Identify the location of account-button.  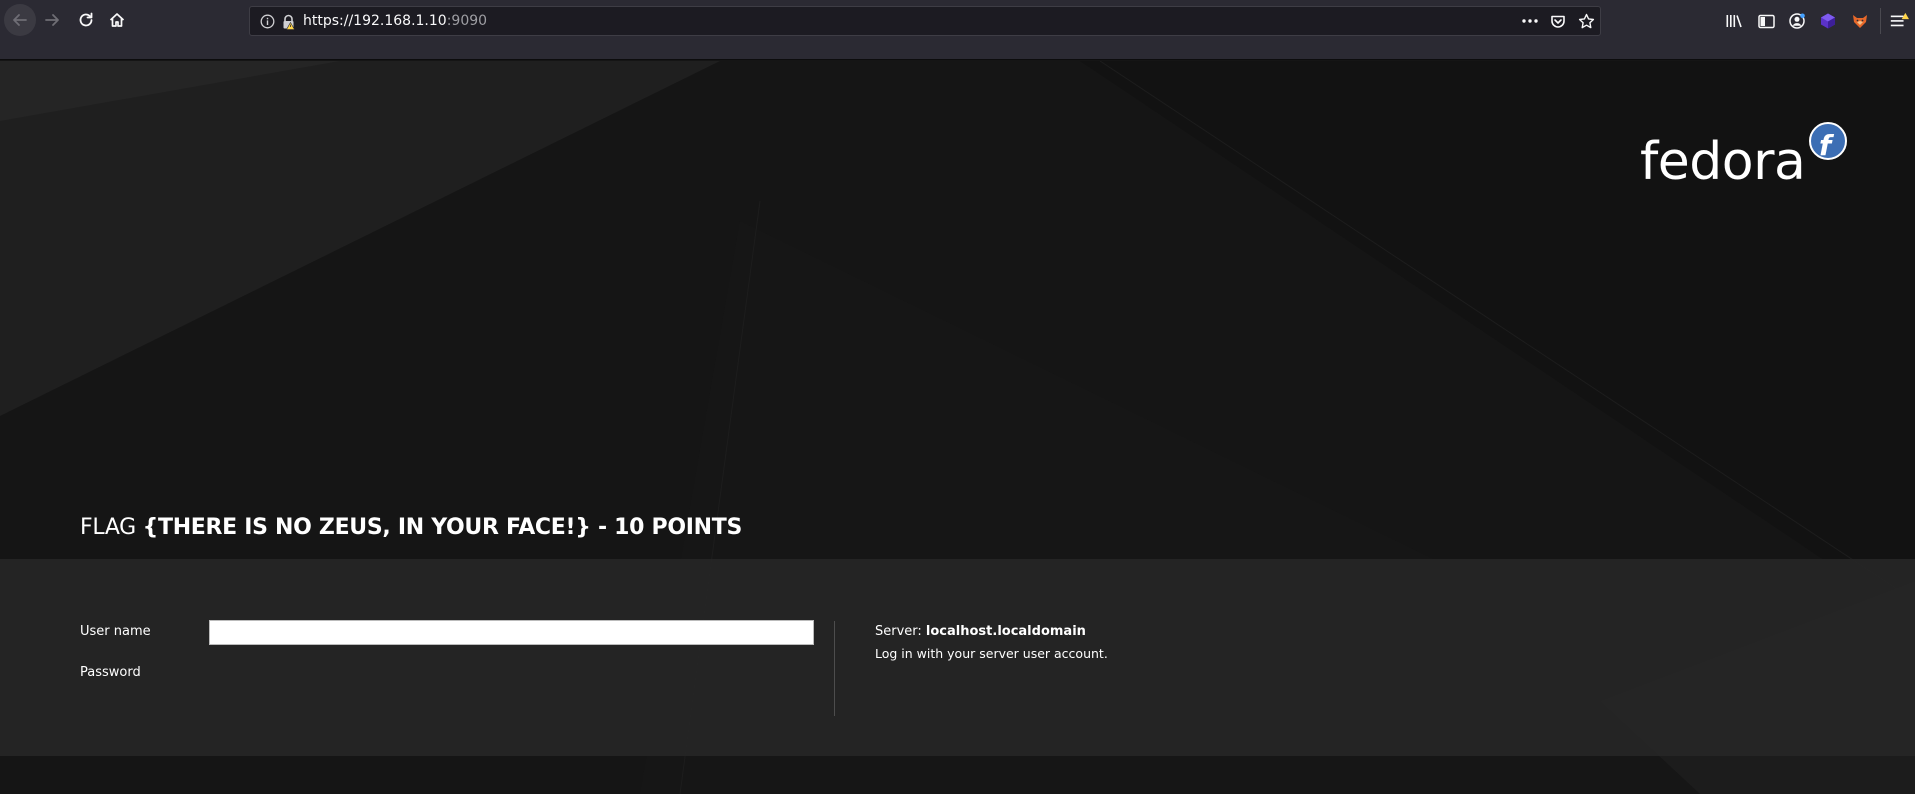
(1797, 21).